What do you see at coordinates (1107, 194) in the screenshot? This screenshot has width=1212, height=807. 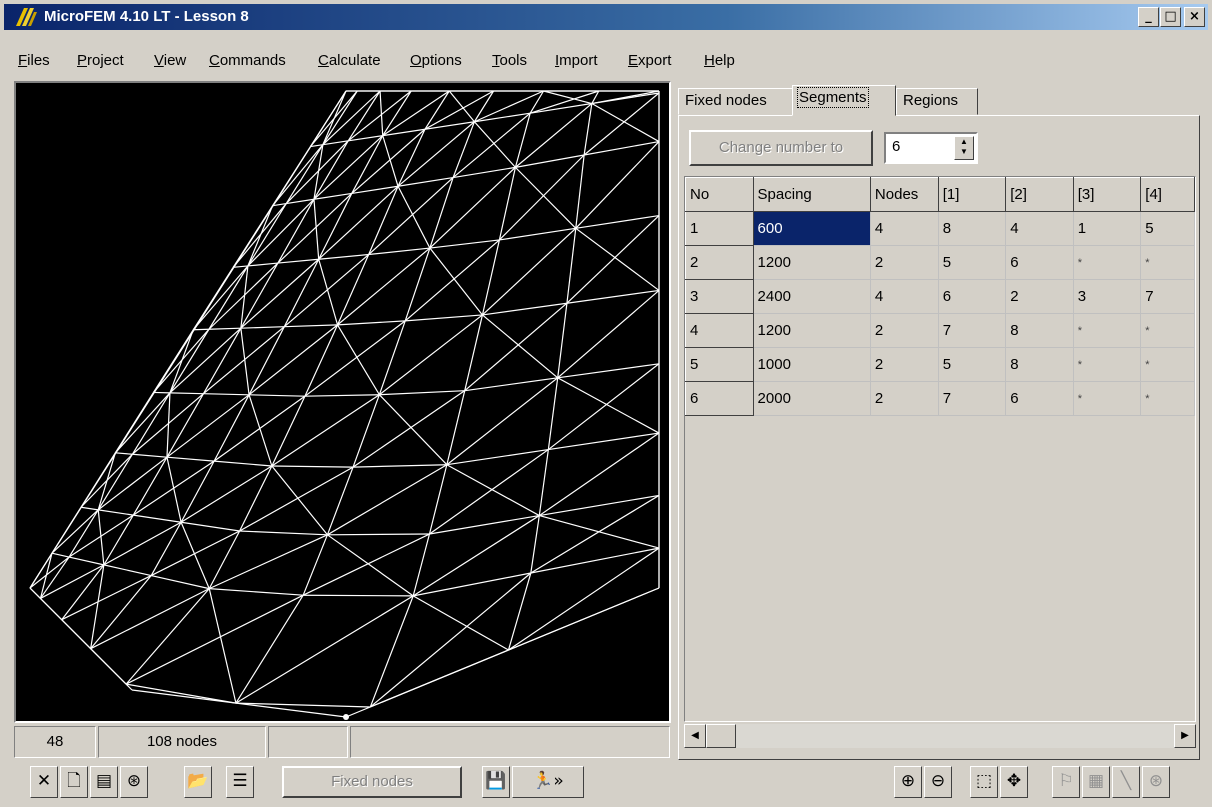 I see `column-header: [3]` at bounding box center [1107, 194].